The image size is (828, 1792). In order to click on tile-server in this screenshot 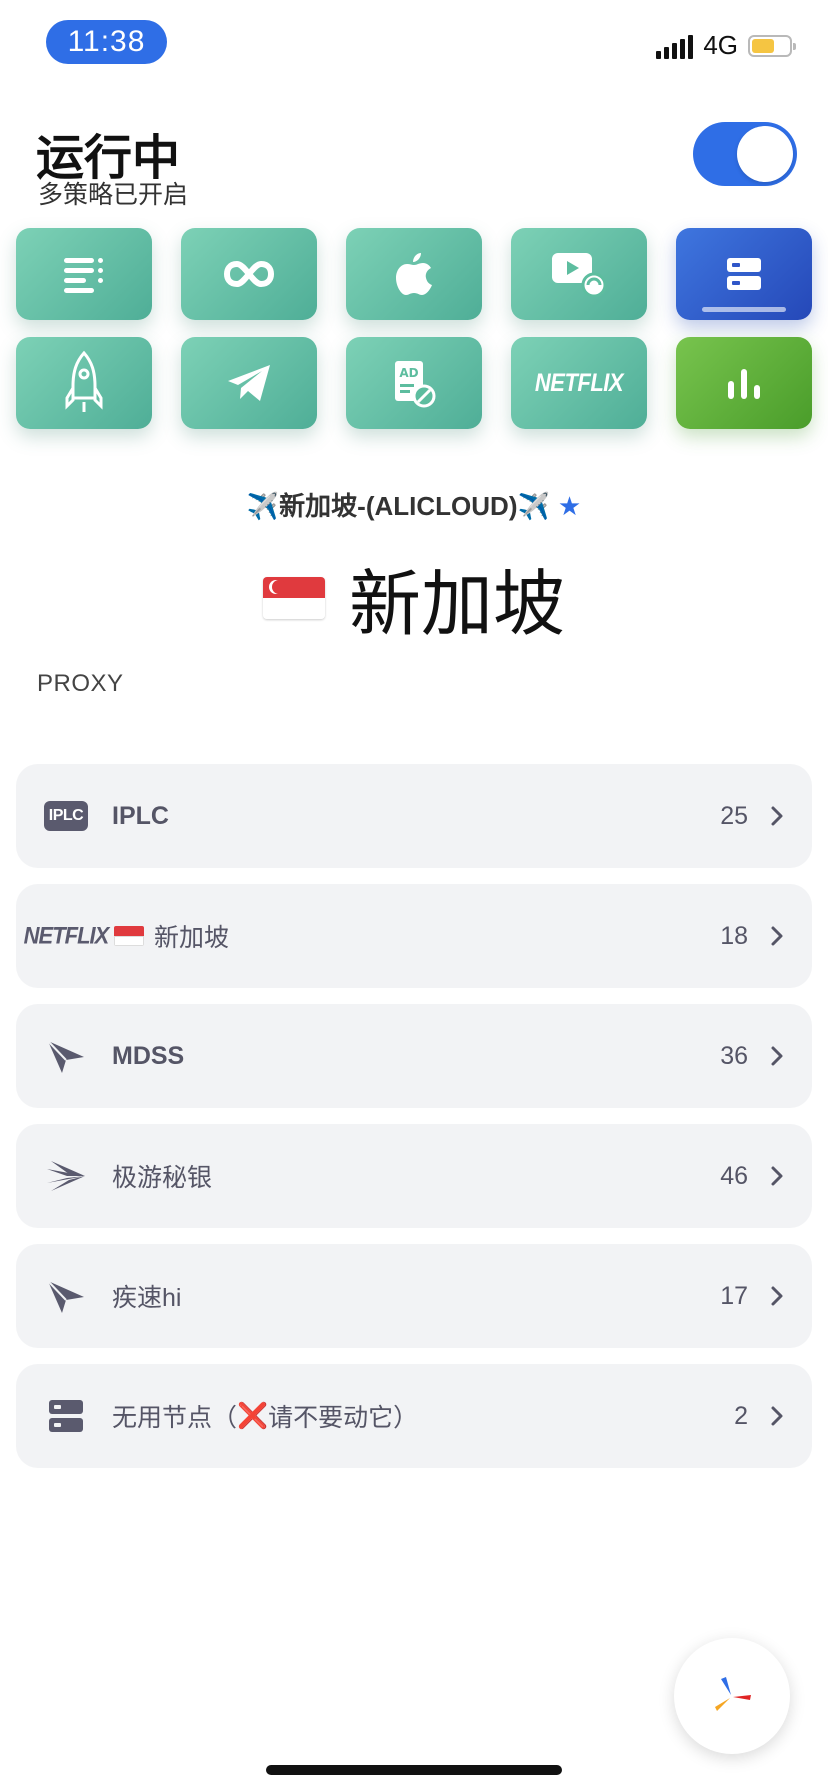, I will do `click(744, 274)`.